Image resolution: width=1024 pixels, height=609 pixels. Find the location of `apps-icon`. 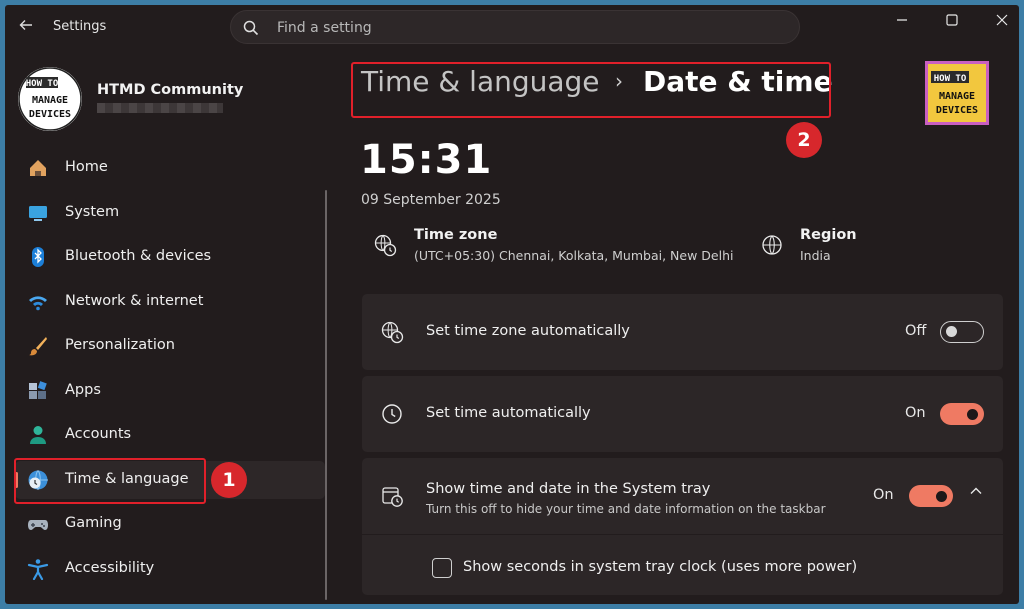

apps-icon is located at coordinates (38, 390).